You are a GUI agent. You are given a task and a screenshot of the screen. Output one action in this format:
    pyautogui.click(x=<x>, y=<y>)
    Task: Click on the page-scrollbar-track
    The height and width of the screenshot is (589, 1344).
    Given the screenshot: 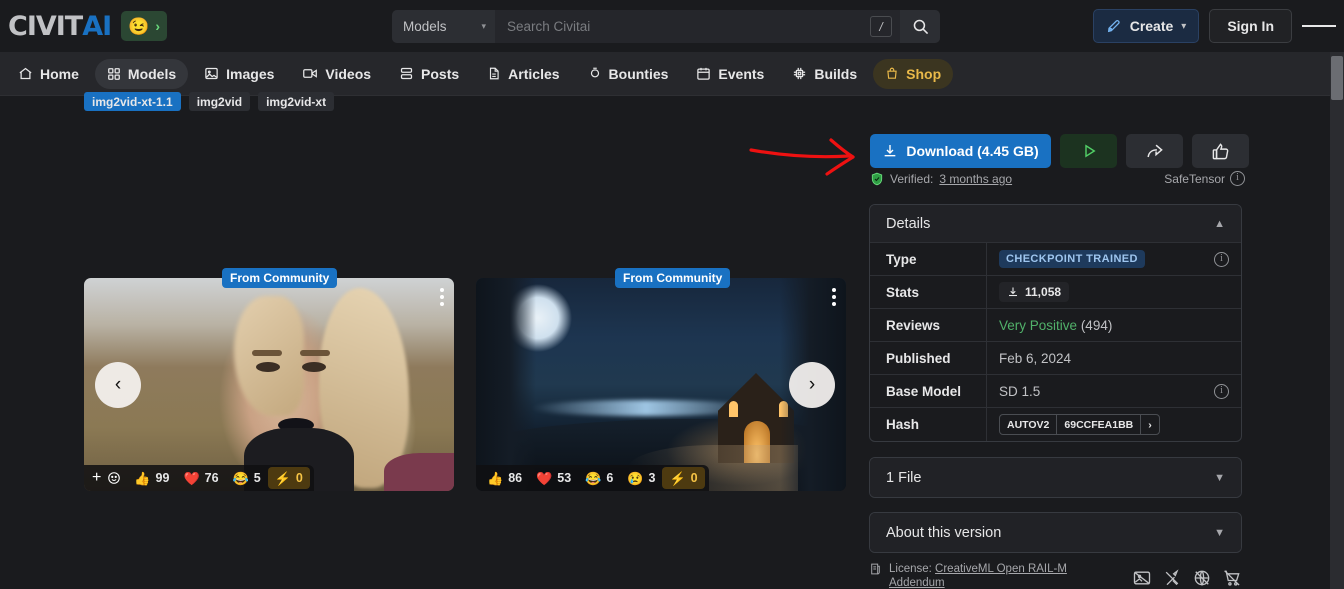 What is the action you would take?
    pyautogui.click(x=1337, y=320)
    